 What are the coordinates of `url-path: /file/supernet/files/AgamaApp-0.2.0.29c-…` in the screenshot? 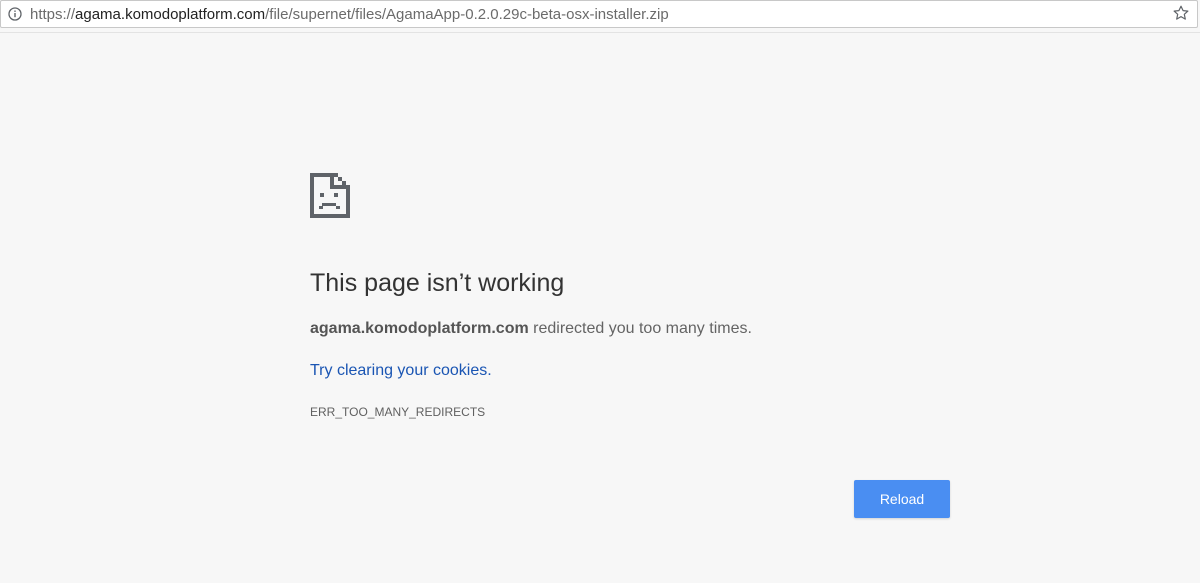 It's located at (467, 14).